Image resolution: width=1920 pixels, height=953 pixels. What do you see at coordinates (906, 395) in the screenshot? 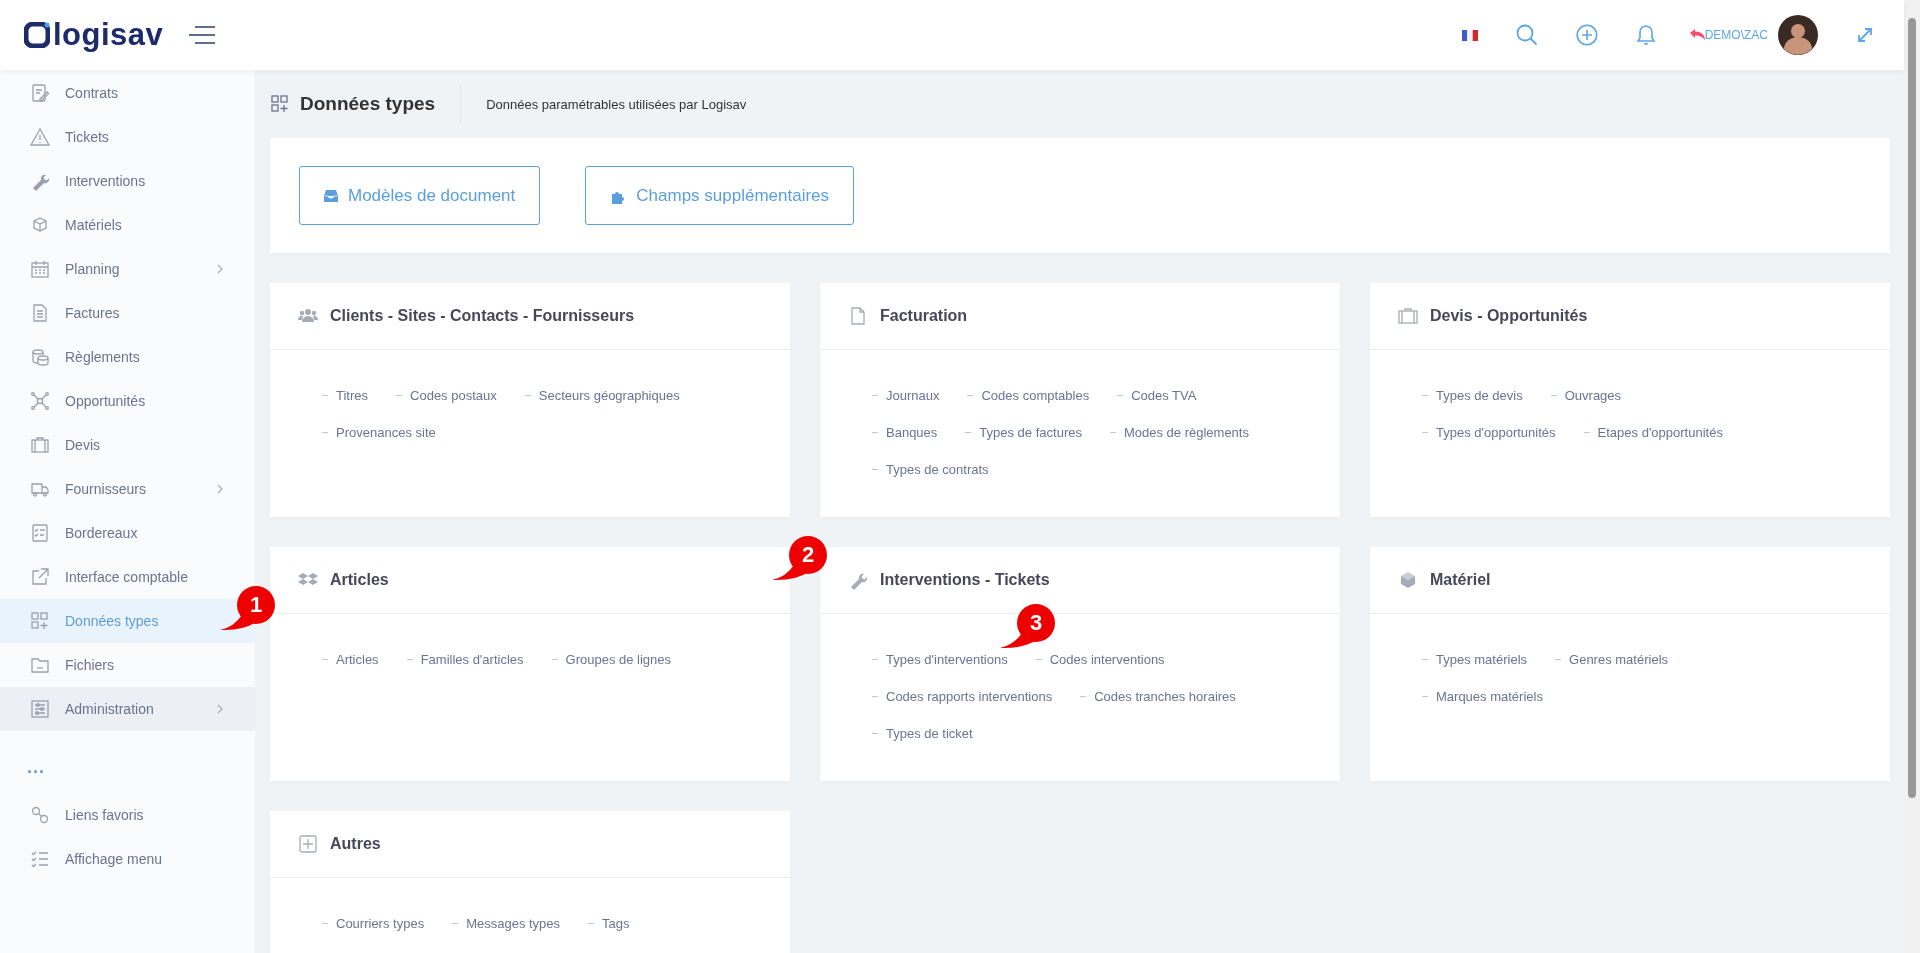
I see `link: Journaux` at bounding box center [906, 395].